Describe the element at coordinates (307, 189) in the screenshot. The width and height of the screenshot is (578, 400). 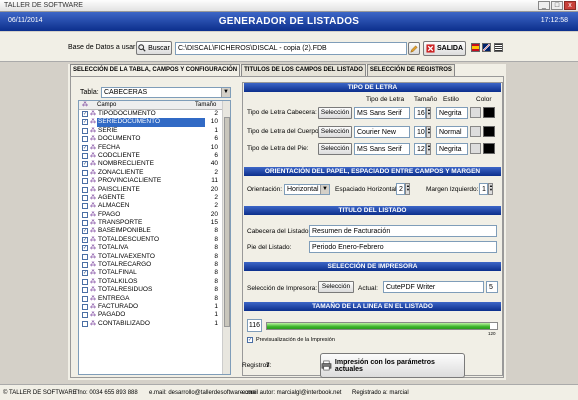
I see `orientation-select: Horizontal ▼` at that location.